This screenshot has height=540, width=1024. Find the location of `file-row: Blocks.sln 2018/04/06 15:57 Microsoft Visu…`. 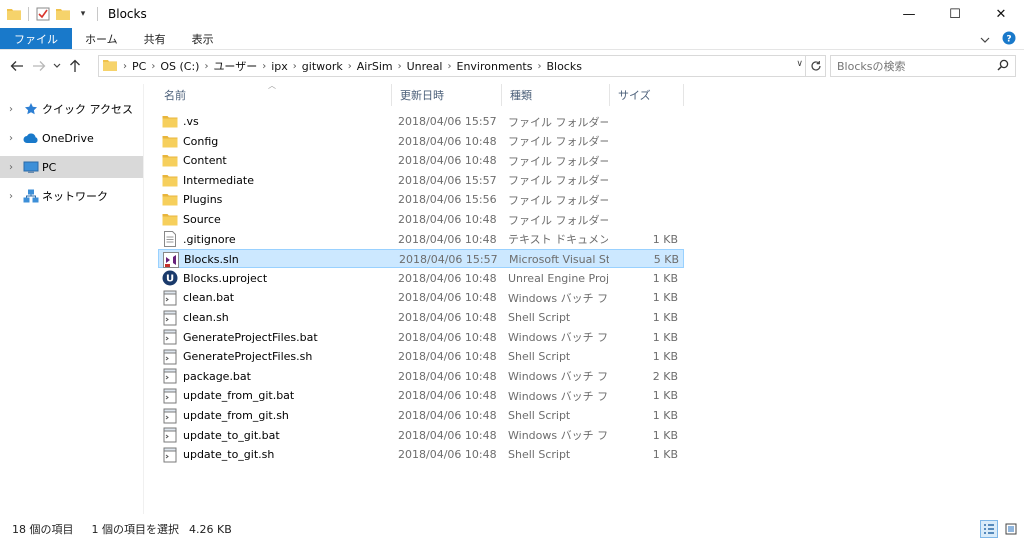

file-row: Blocks.sln 2018/04/06 15:57 Microsoft Visu… is located at coordinates (421, 259).